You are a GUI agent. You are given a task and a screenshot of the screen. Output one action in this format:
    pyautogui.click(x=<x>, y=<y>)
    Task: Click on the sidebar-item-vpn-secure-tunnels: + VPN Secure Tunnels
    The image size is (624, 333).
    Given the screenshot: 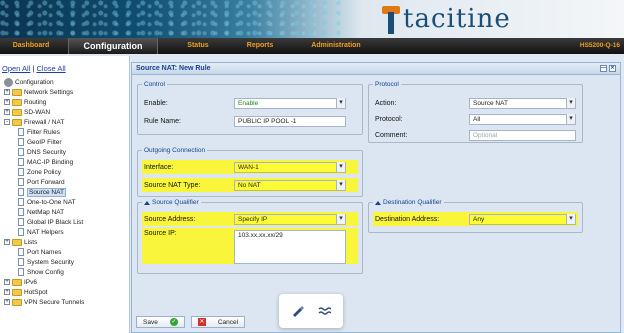 What is the action you would take?
    pyautogui.click(x=44, y=302)
    